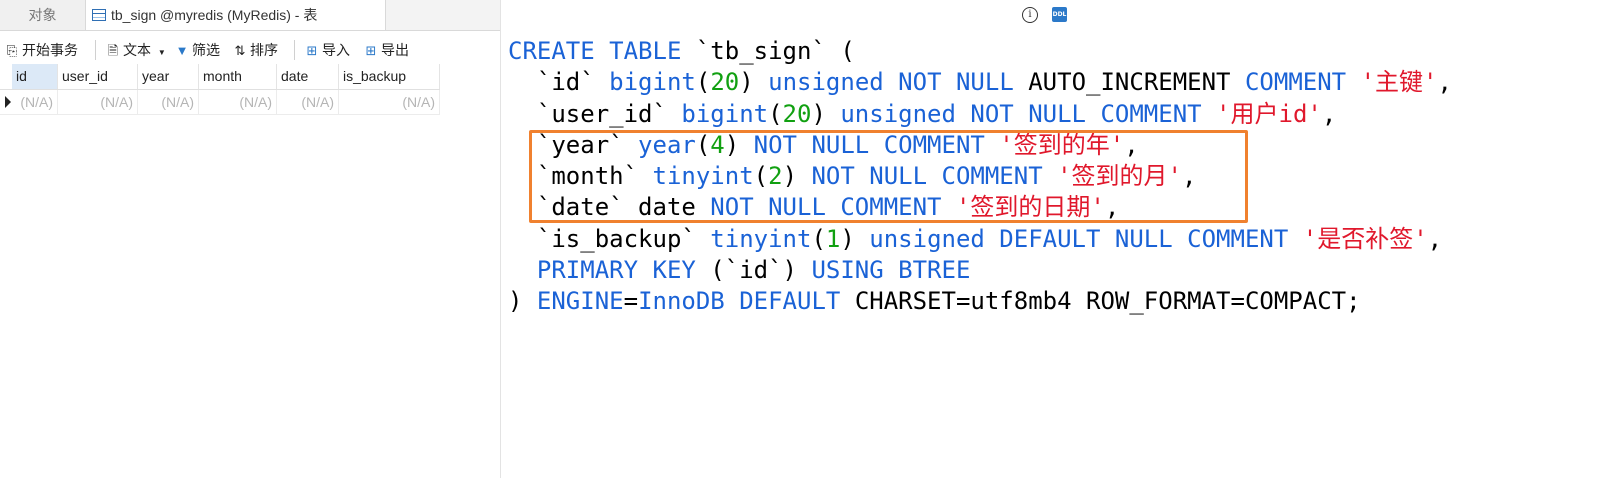 The width and height of the screenshot is (1600, 478). What do you see at coordinates (308, 102) in the screenshot?
I see `cell-date: (N/A)` at bounding box center [308, 102].